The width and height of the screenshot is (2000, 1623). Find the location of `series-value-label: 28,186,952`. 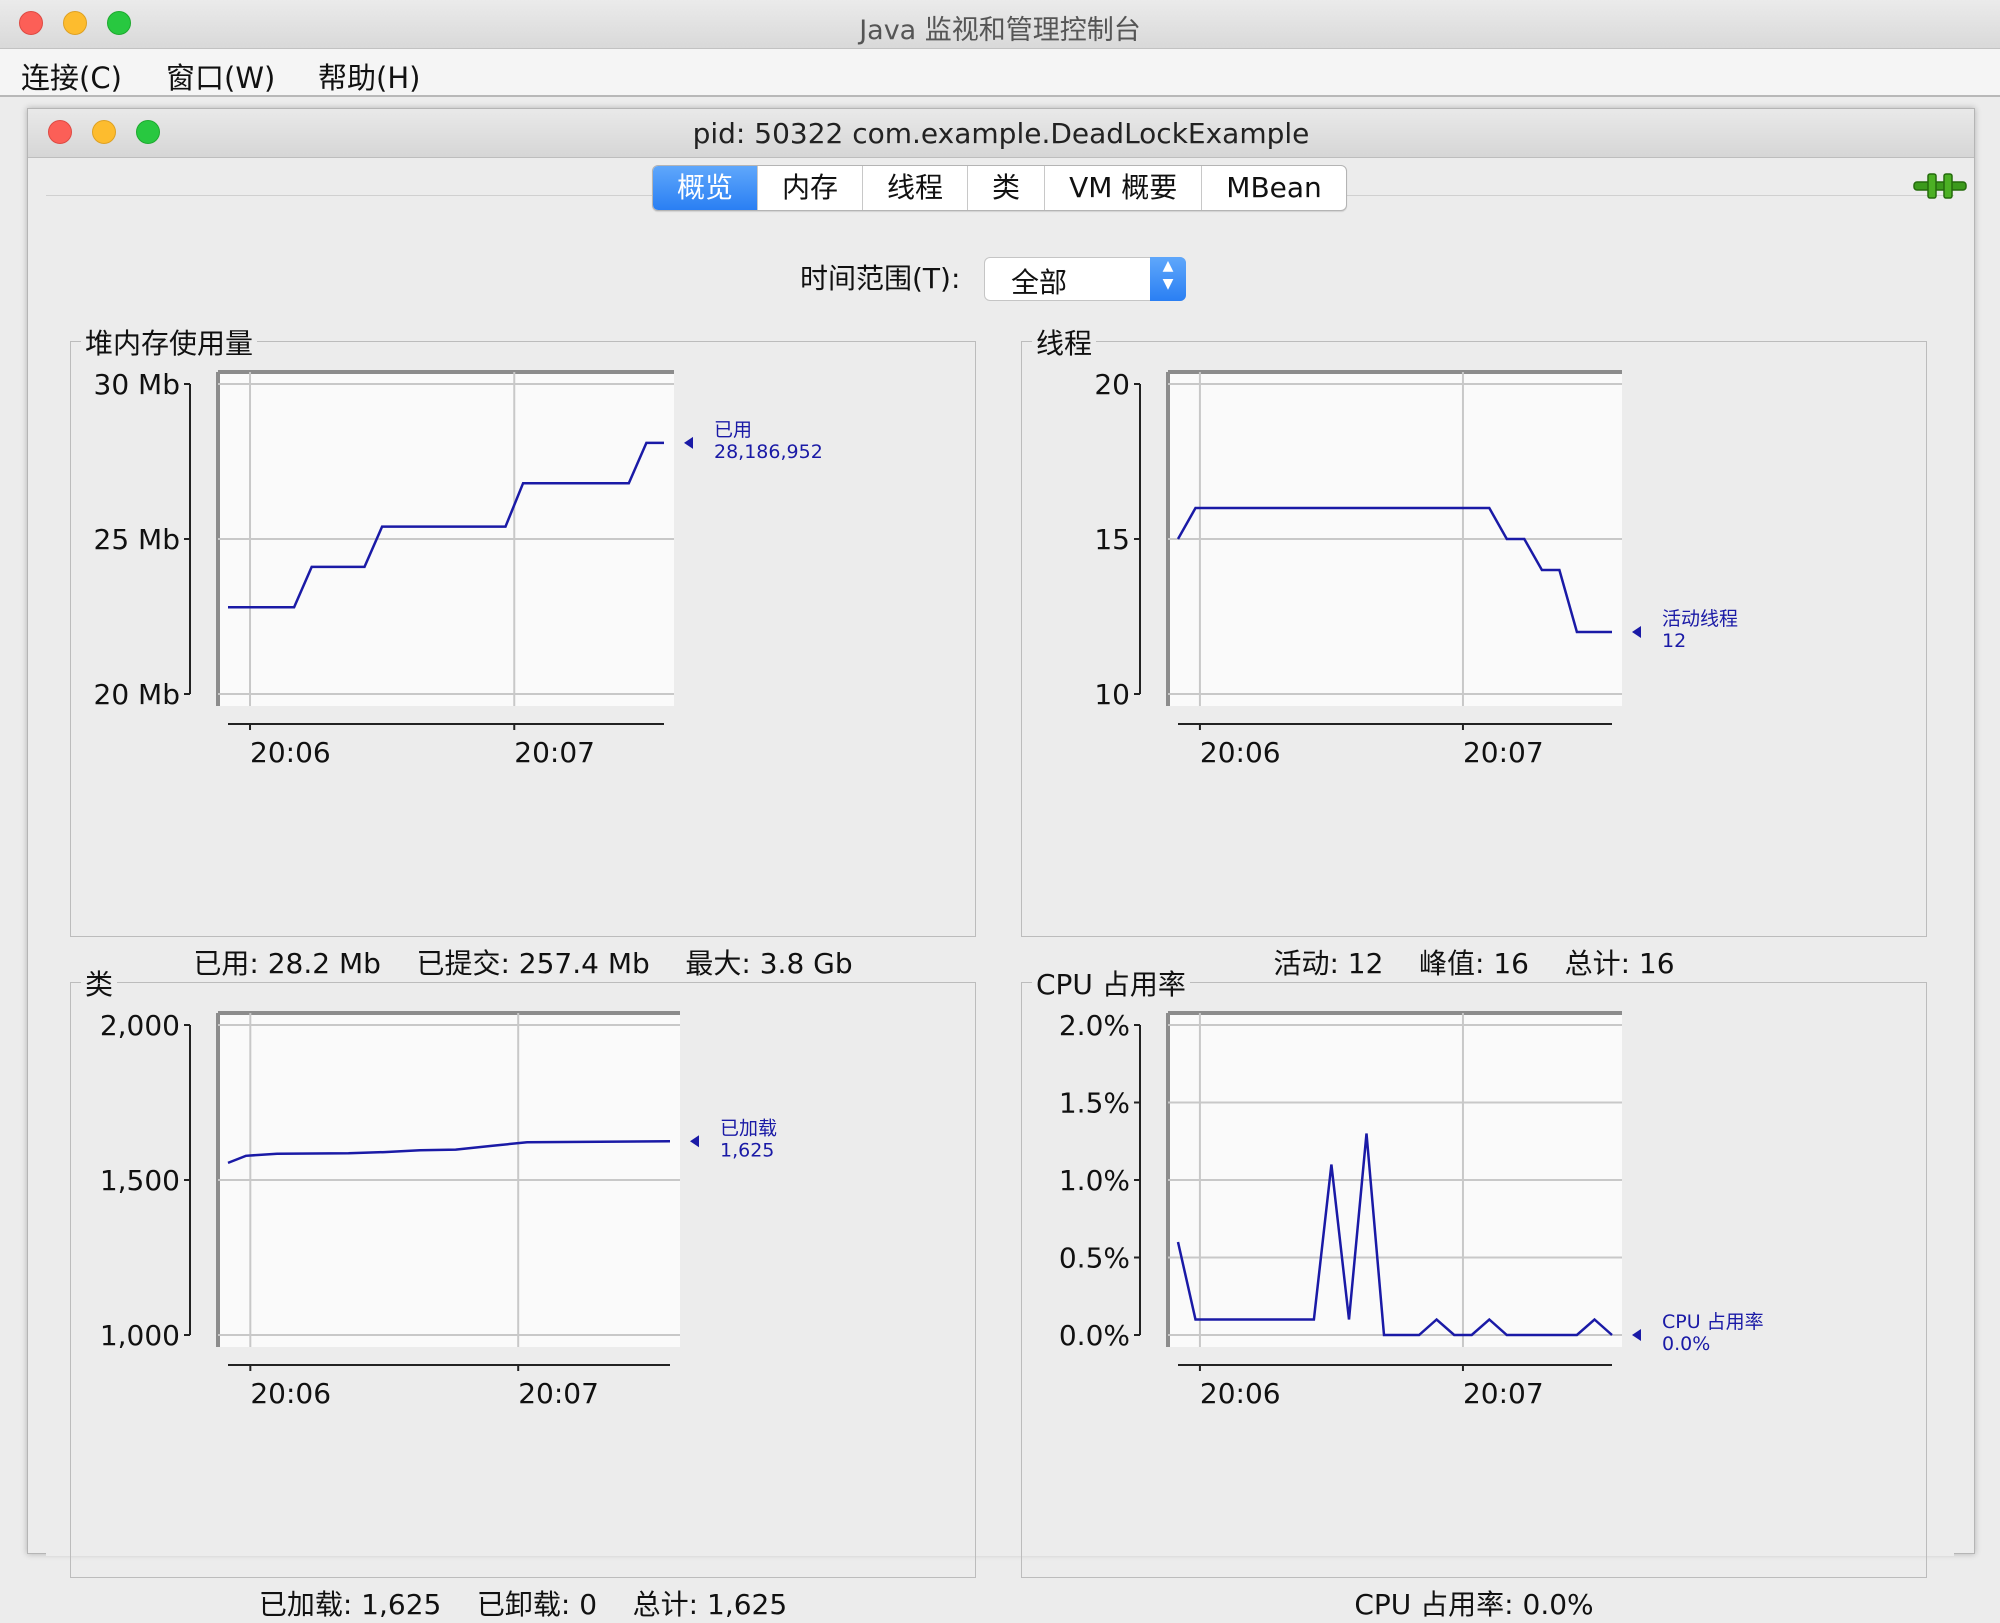

series-value-label: 28,186,952 is located at coordinates (768, 452).